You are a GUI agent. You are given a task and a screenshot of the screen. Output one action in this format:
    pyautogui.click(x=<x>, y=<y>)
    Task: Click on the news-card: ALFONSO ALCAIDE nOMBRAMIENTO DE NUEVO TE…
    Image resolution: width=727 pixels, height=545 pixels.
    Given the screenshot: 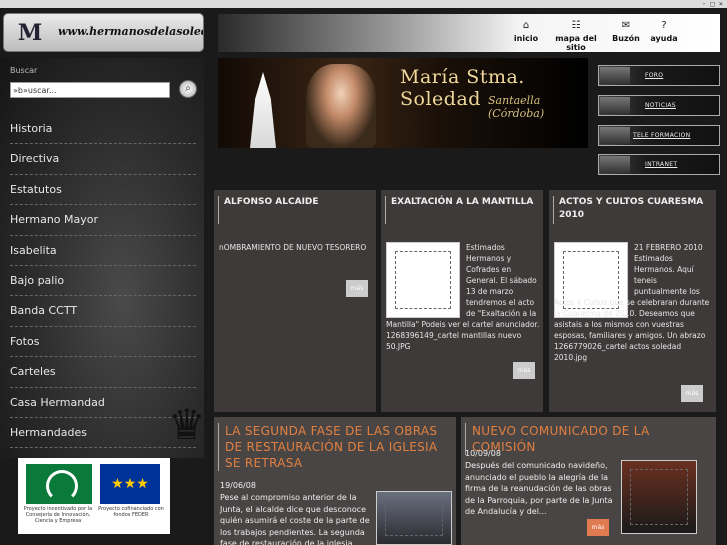 What is the action you would take?
    pyautogui.click(x=295, y=301)
    